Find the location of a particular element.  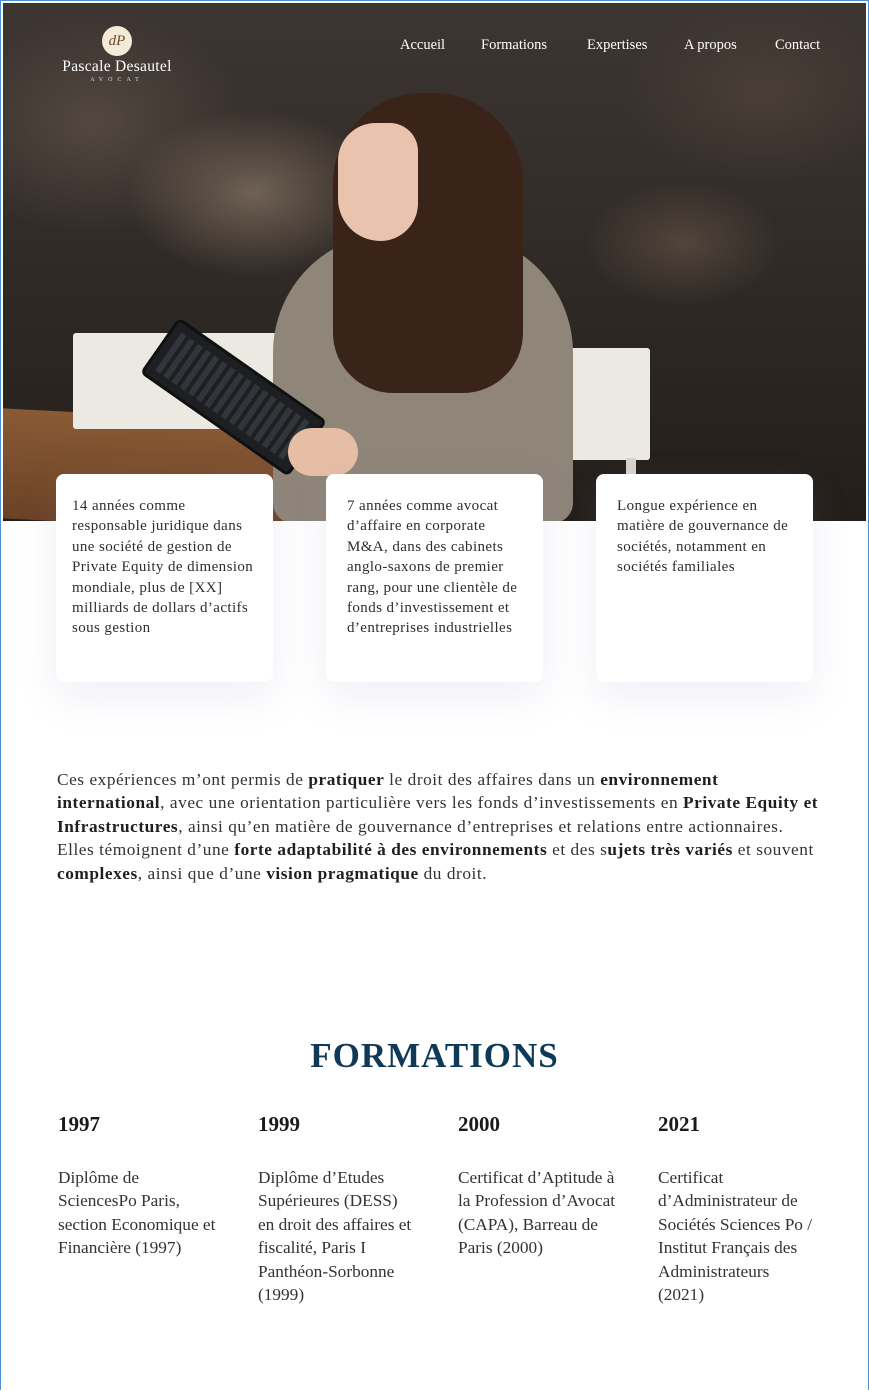

logo-subtitle: AVOCAT is located at coordinates (117, 80).